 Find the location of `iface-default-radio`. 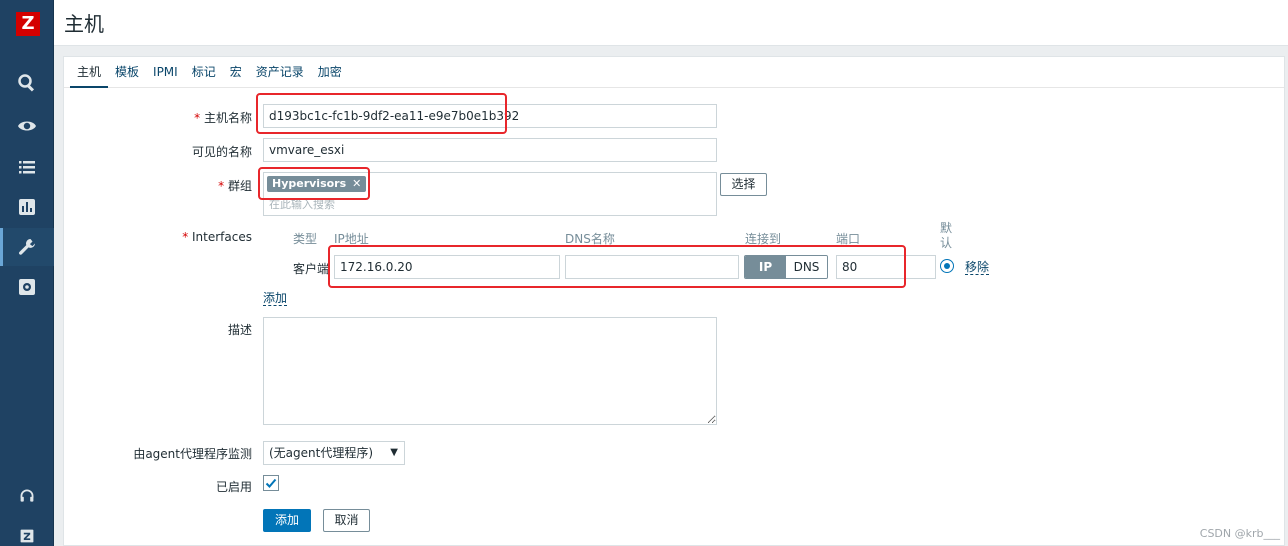

iface-default-radio is located at coordinates (947, 266).